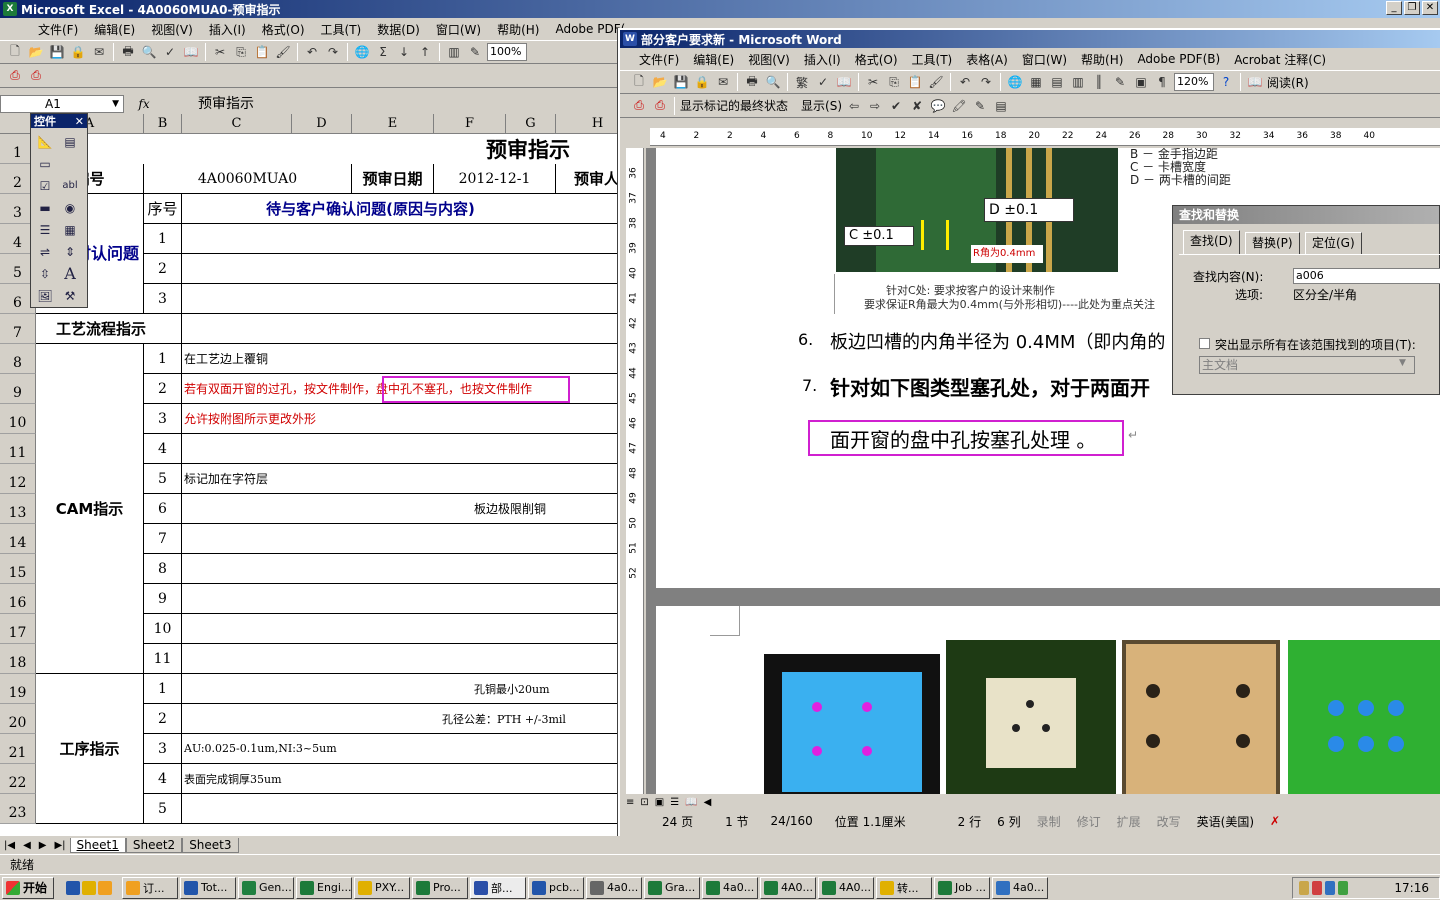 The height and width of the screenshot is (900, 1440). What do you see at coordinates (383, 52) in the screenshot?
I see `autosum-icon: Σ` at bounding box center [383, 52].